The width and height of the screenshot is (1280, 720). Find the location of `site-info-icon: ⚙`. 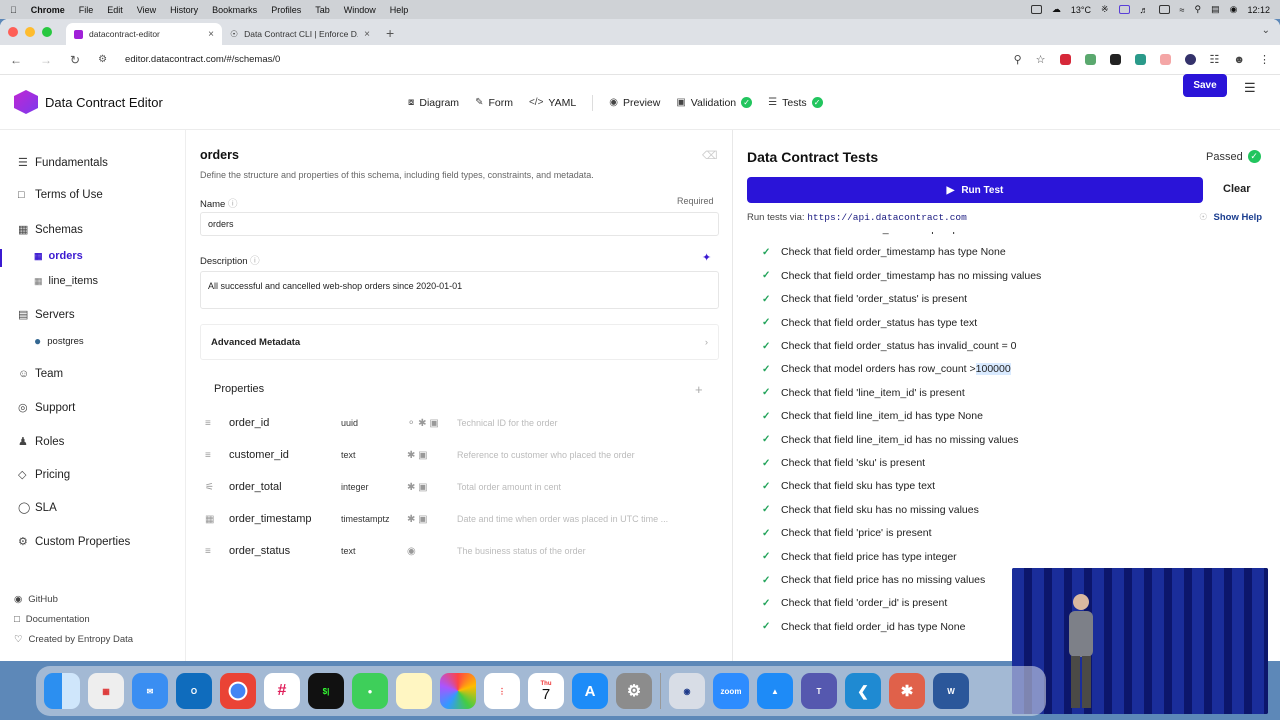

site-info-icon: ⚙ is located at coordinates (102, 59).